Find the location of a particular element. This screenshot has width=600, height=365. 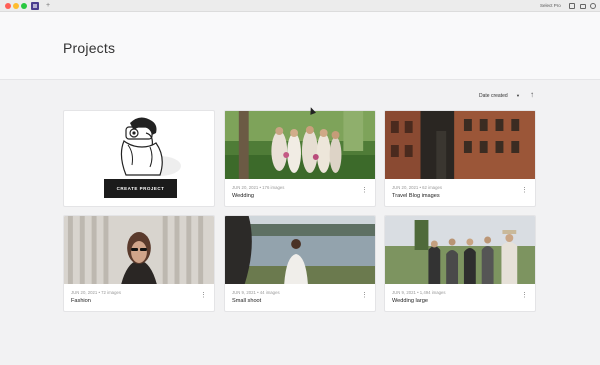

project-name: Wedding large is located at coordinates (410, 301).